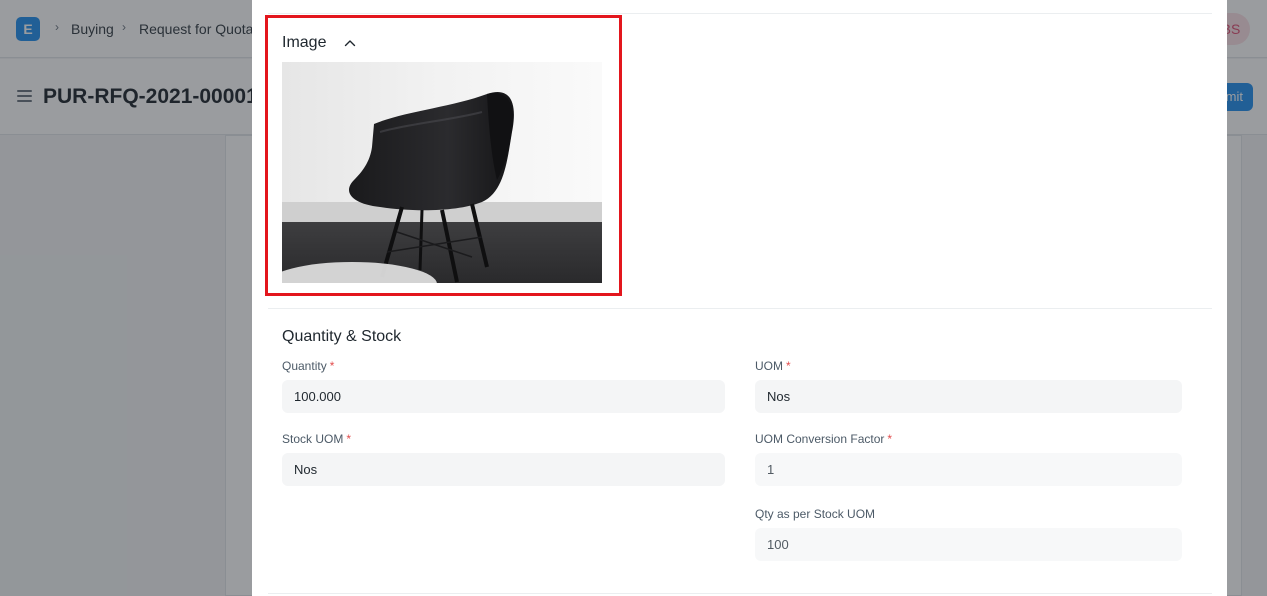  I want to click on chevron-up-icon, so click(350, 43).